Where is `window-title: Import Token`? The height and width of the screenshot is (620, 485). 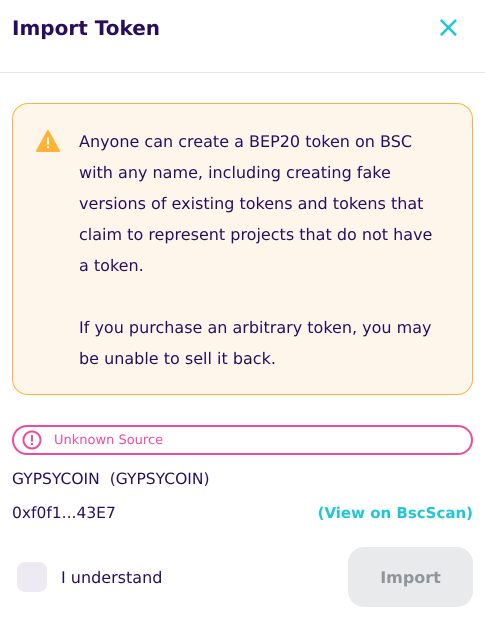
window-title: Import Token is located at coordinates (86, 28).